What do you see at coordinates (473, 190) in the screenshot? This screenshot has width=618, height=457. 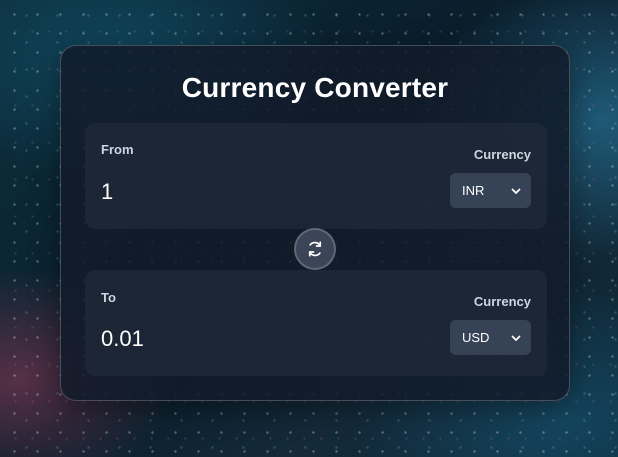 I see `from-currency-value: INR` at bounding box center [473, 190].